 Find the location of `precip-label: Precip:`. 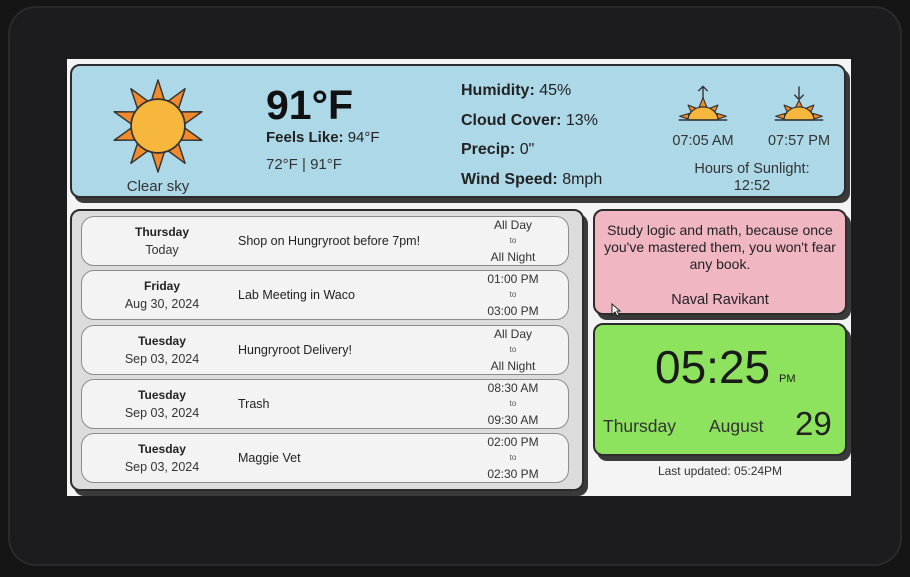

precip-label: Precip: is located at coordinates (488, 149).